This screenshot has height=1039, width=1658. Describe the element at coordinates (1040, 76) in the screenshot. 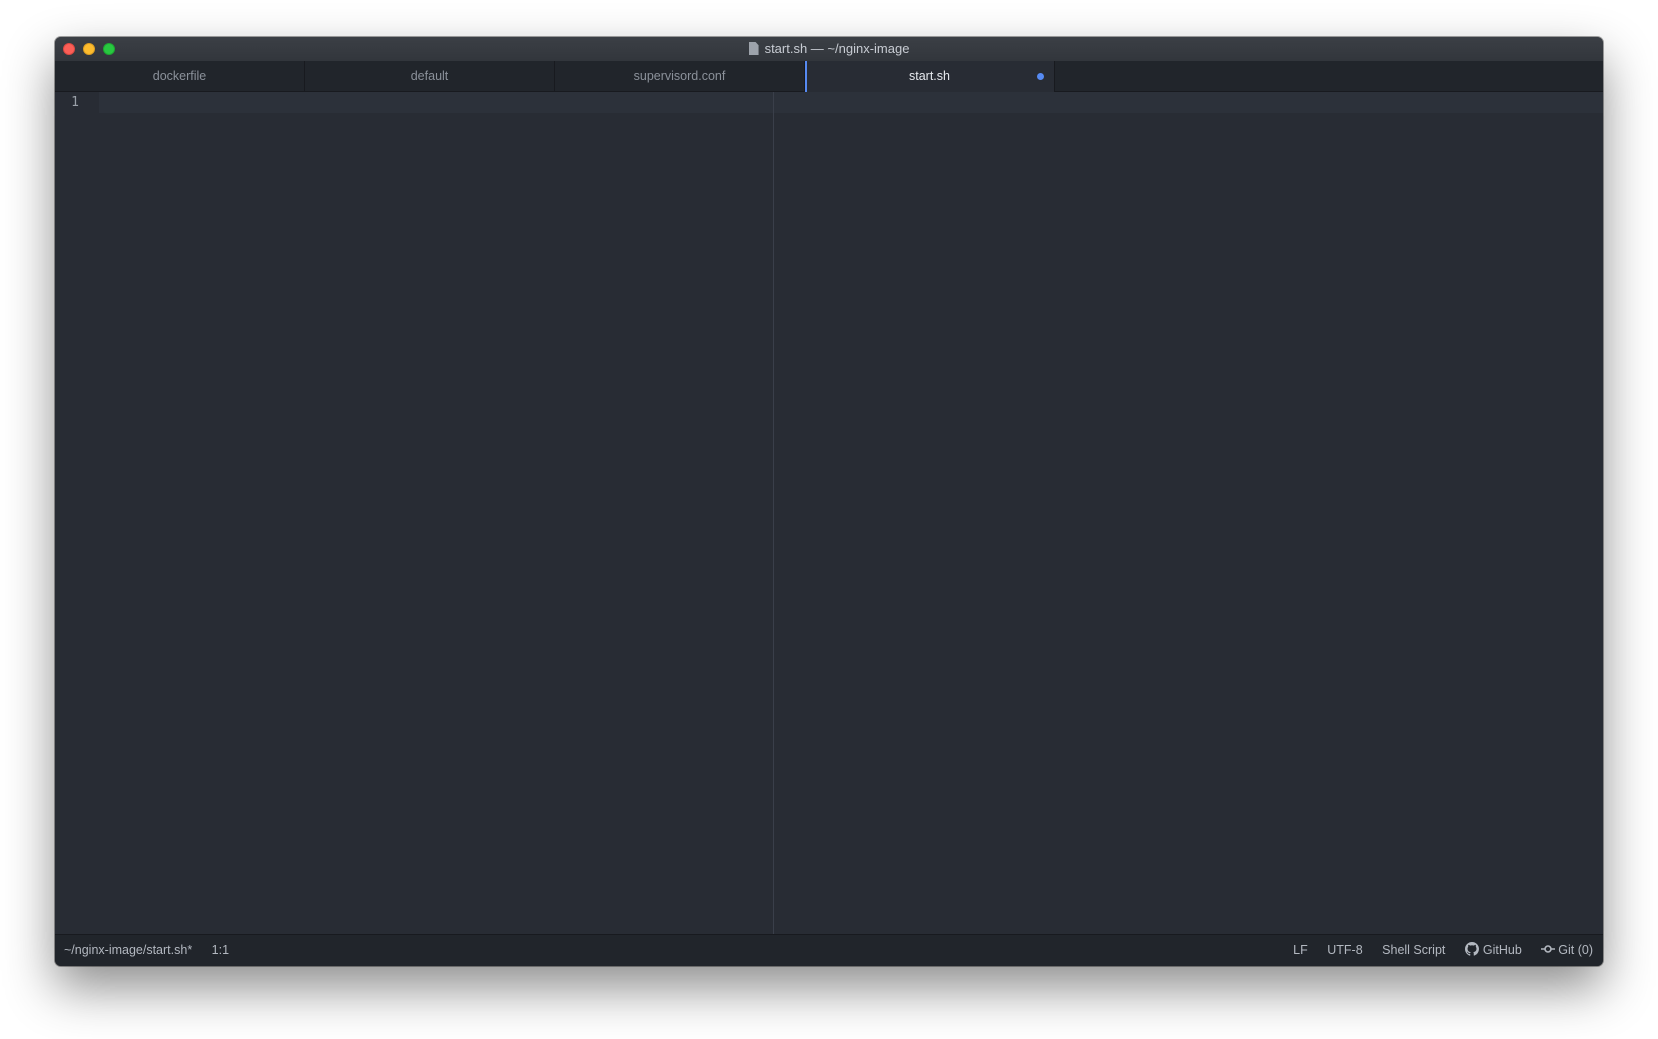

I see `modified-indicator-icon` at that location.